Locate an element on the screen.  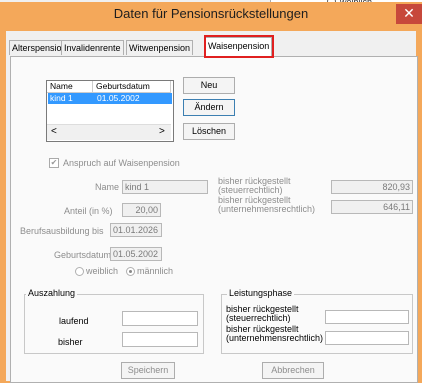
birthdate-label: Geburtsdatum is located at coordinates (83, 255).